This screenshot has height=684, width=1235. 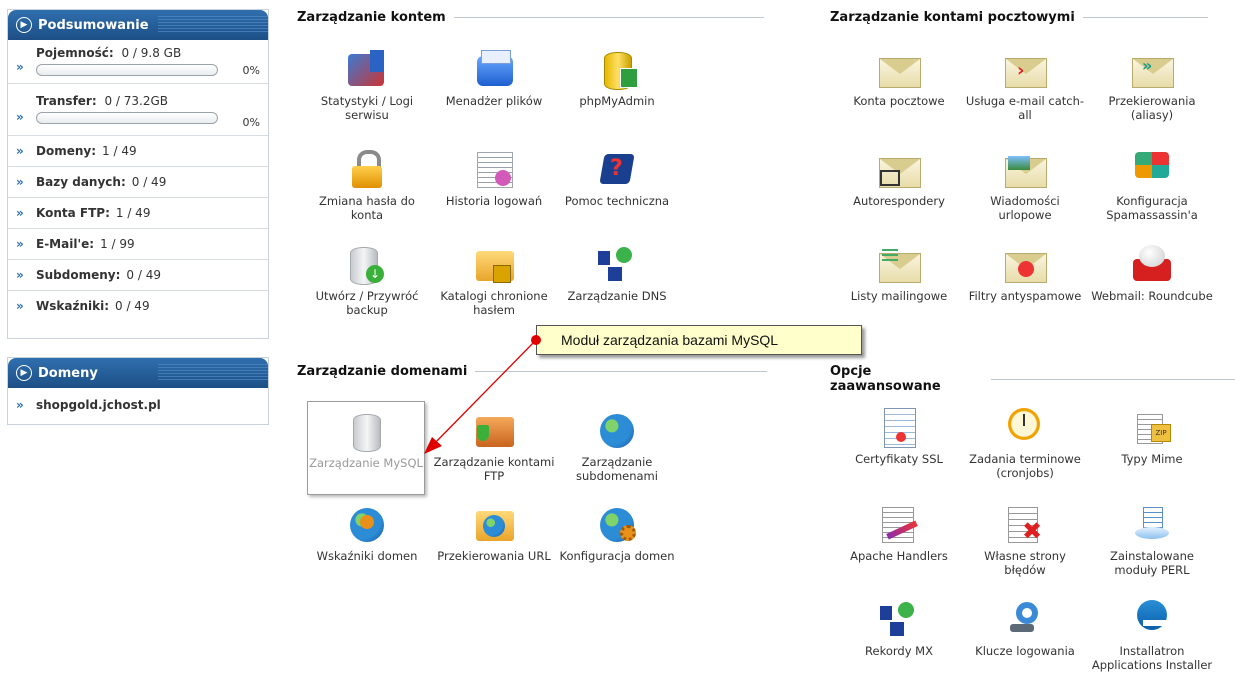 I want to click on domain-name: shopgold.jchost.pl, so click(x=98, y=405).